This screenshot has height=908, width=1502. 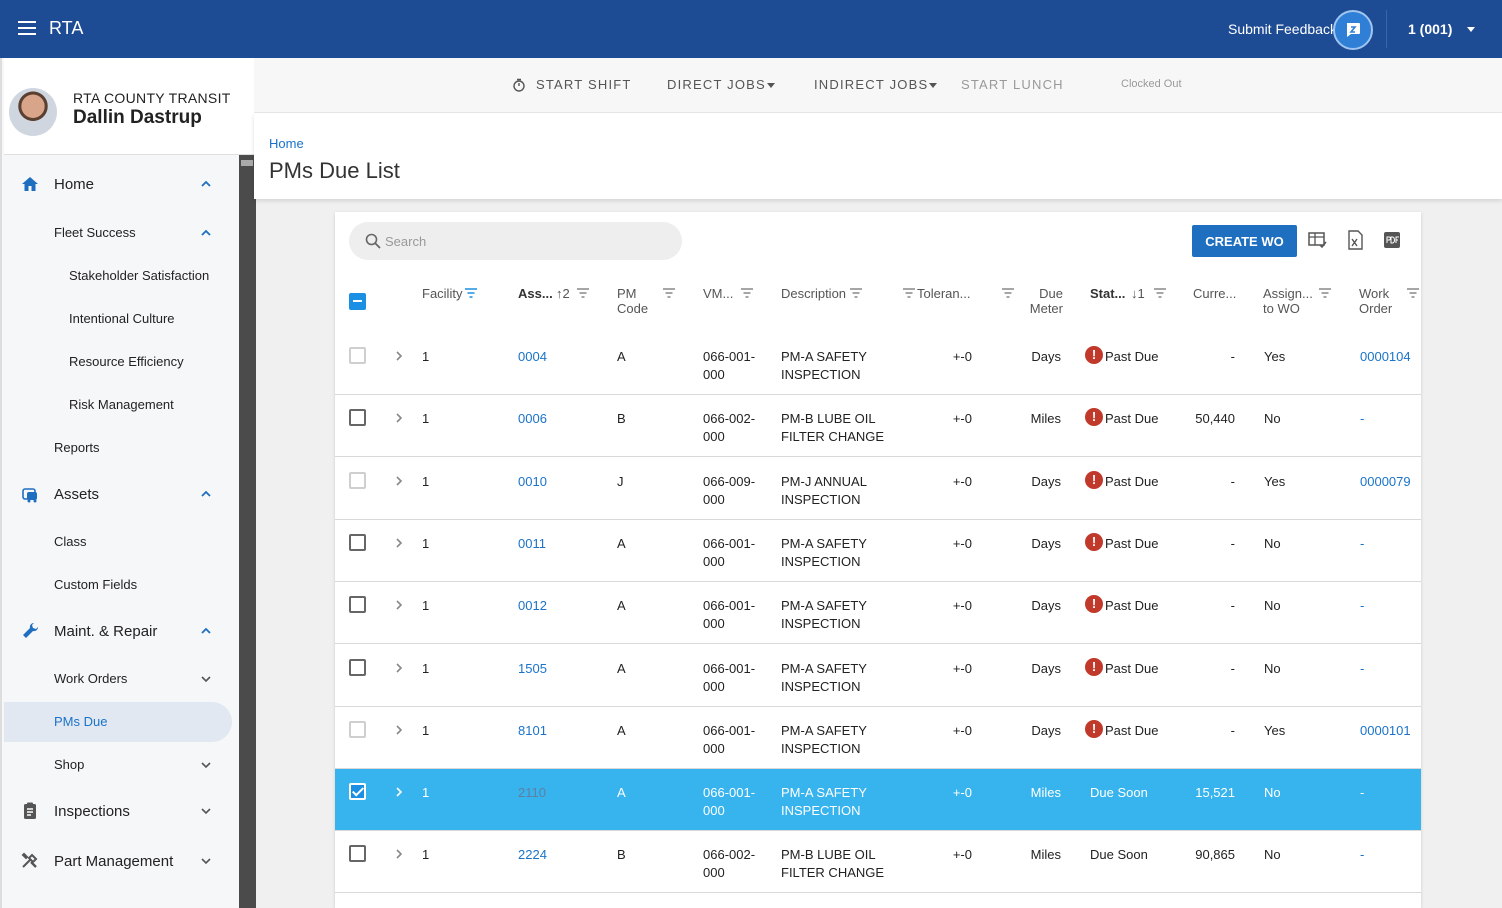 I want to click on create-wo-button: CREATE WO, so click(x=1244, y=241).